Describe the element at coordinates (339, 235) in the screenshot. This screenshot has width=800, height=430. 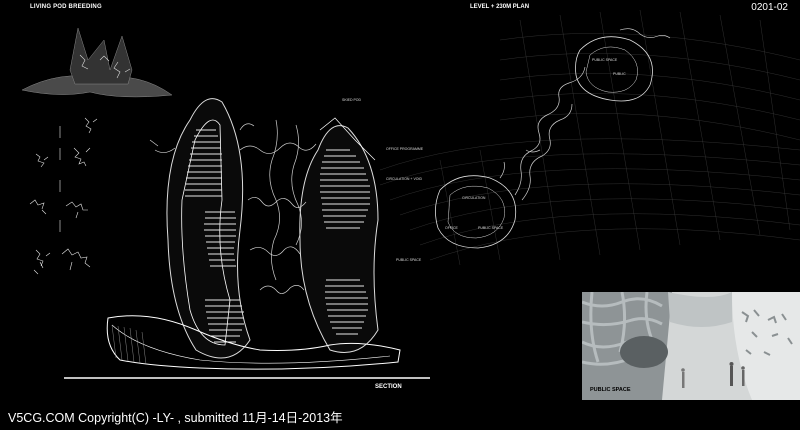
I see `tower-right` at that location.